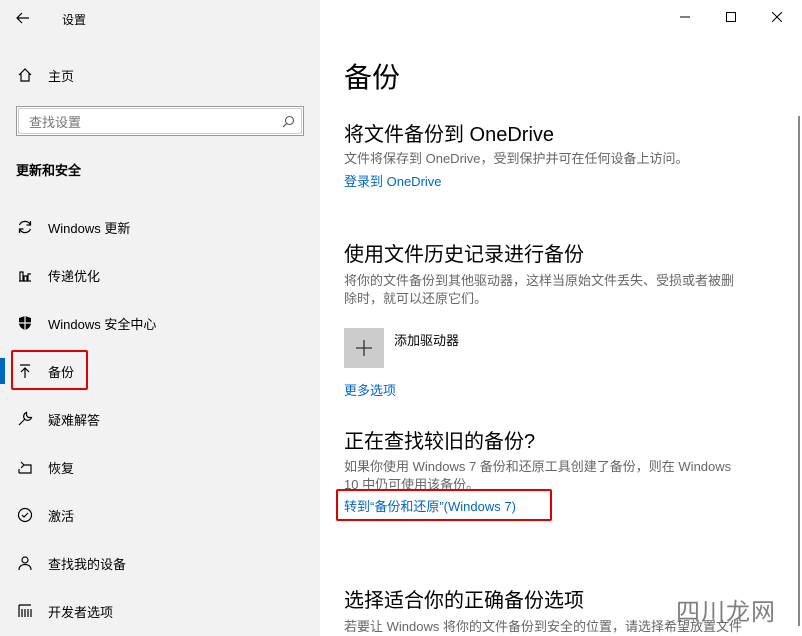  What do you see at coordinates (444, 505) in the screenshot?
I see `highlight-box-win7-link` at bounding box center [444, 505].